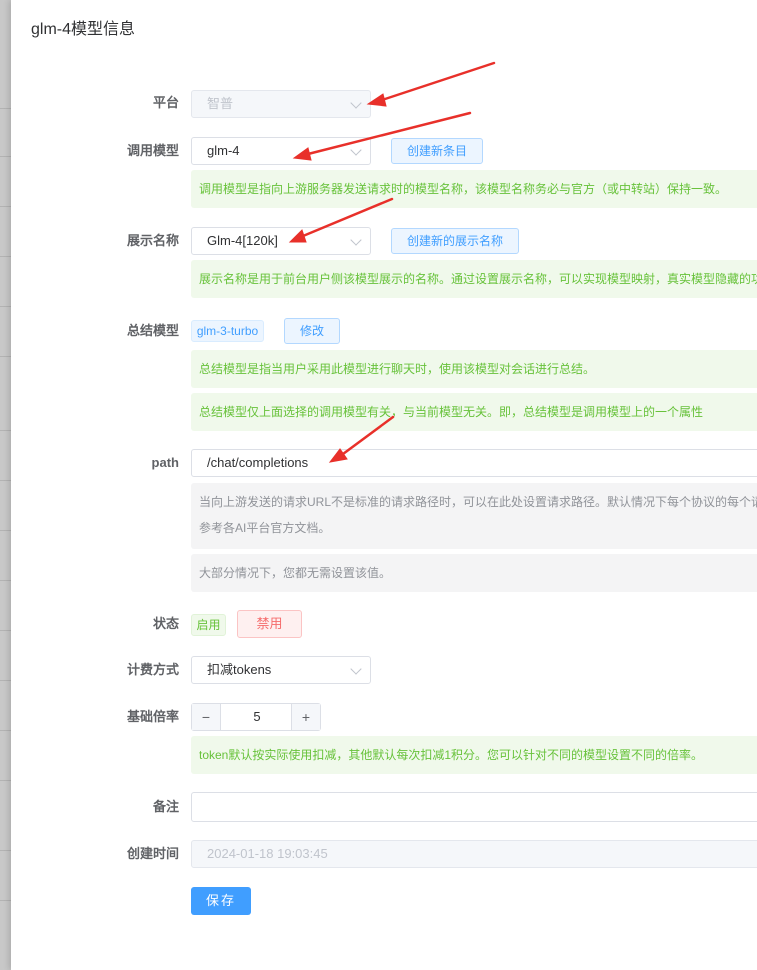 The height and width of the screenshot is (970, 757). What do you see at coordinates (152, 150) in the screenshot?
I see `model-label: 调用模型` at bounding box center [152, 150].